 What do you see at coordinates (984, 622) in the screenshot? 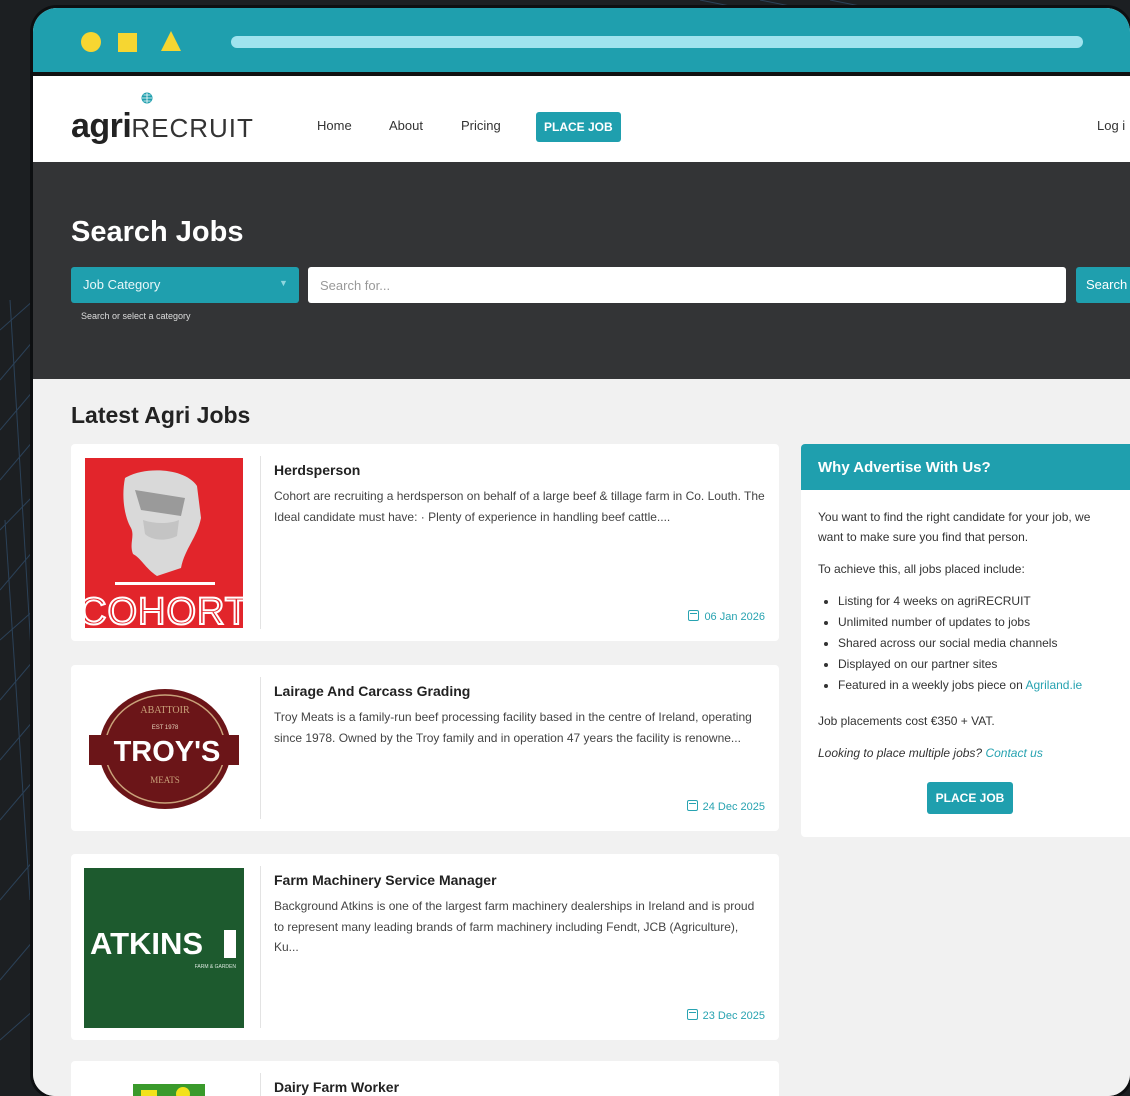
I see `list-item: Unlimited number of updates to jobs` at bounding box center [984, 622].